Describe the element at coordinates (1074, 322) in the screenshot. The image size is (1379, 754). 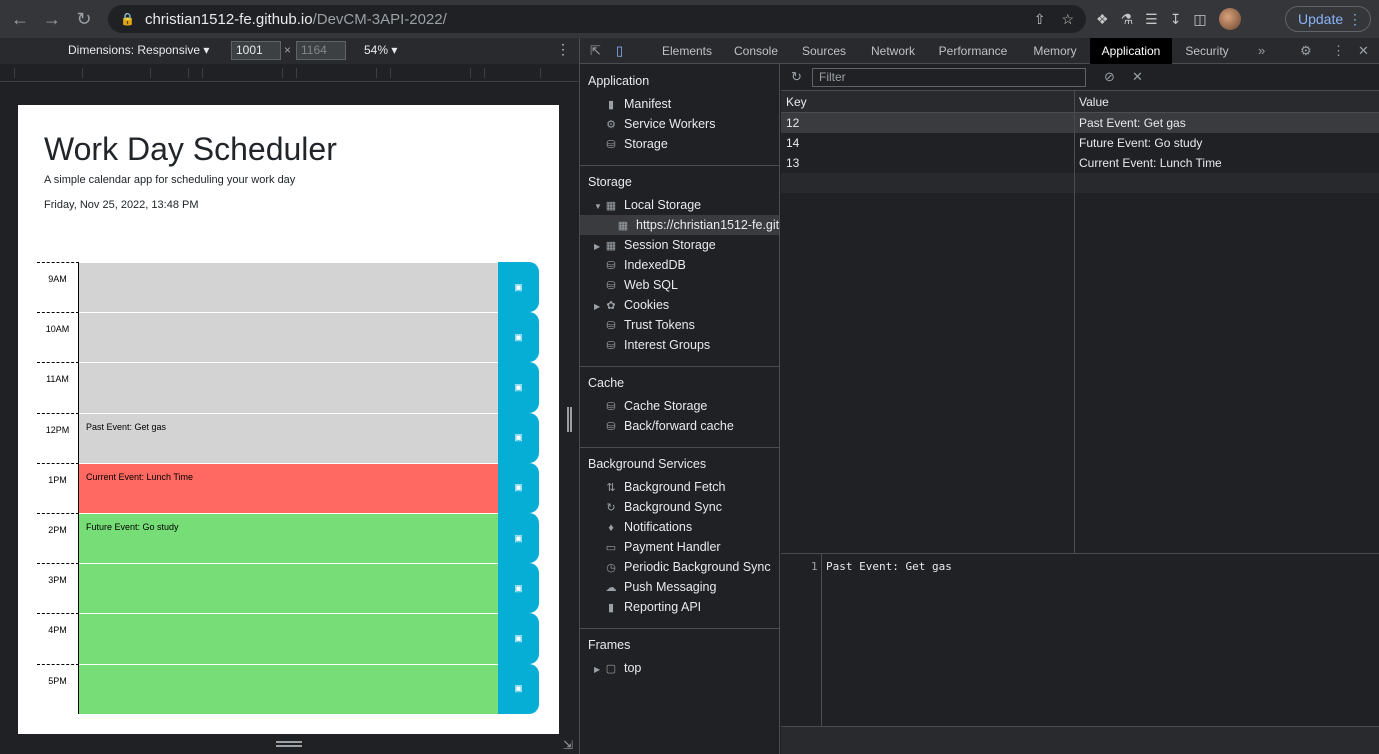
I see `column-divider` at that location.